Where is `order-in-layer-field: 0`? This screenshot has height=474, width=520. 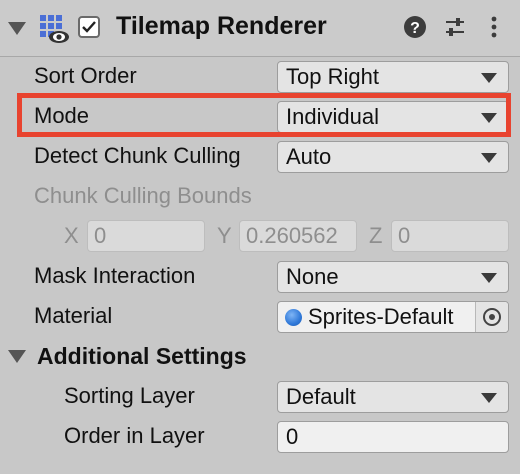 order-in-layer-field: 0 is located at coordinates (393, 437).